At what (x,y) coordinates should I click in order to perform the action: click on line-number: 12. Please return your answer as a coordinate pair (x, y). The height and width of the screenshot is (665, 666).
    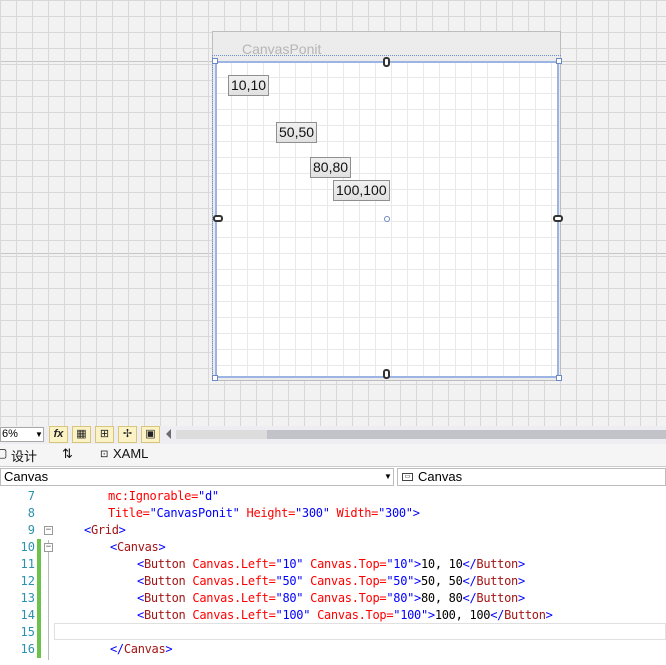
    Looking at the image, I should click on (27, 581).